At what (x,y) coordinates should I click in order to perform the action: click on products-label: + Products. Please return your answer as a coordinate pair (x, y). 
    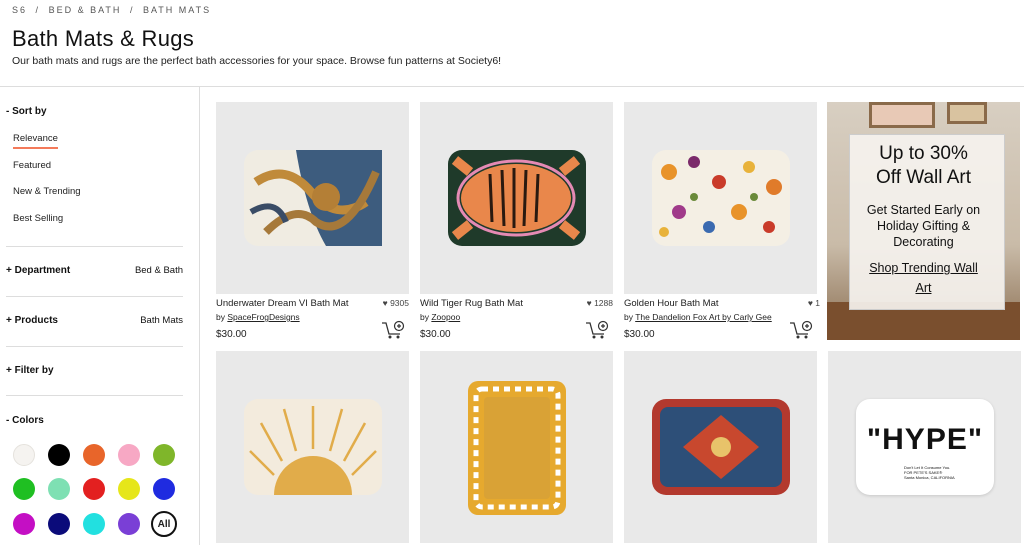
    Looking at the image, I should click on (32, 320).